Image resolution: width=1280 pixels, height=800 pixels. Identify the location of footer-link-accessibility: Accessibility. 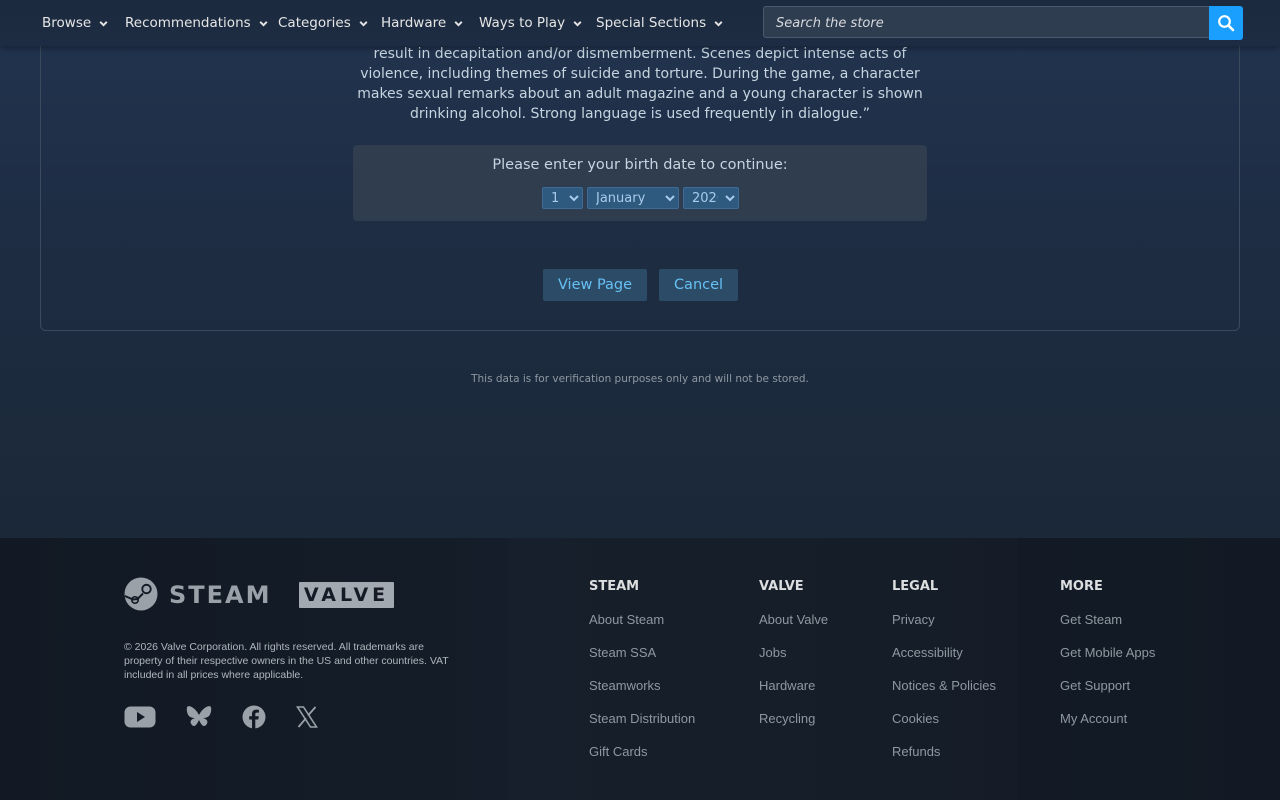
(927, 652).